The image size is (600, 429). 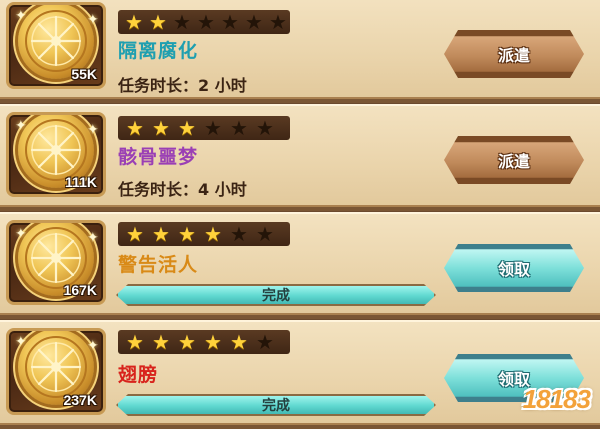 I want to click on mission-duration: 任务时长：2 小时, so click(x=182, y=85).